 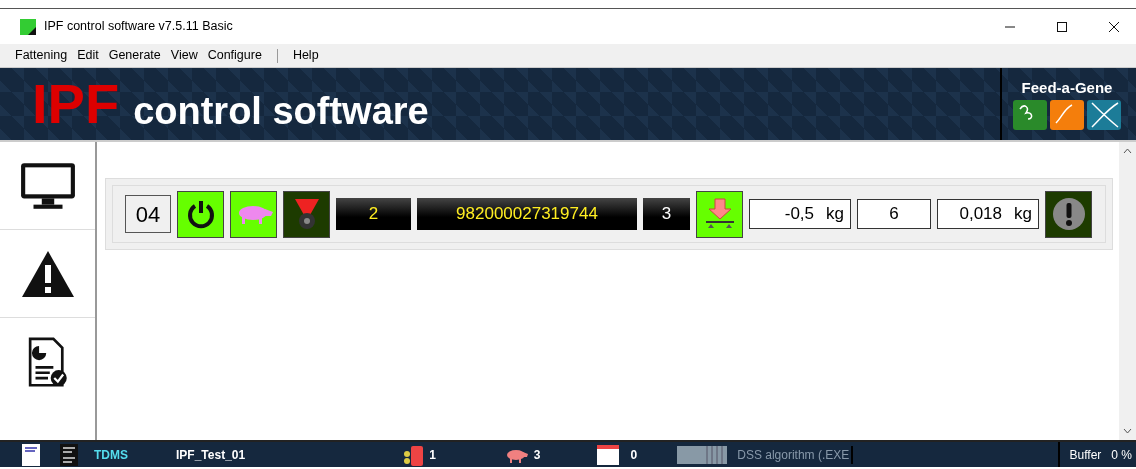 I want to click on exclamation-icon, so click(x=1068, y=214).